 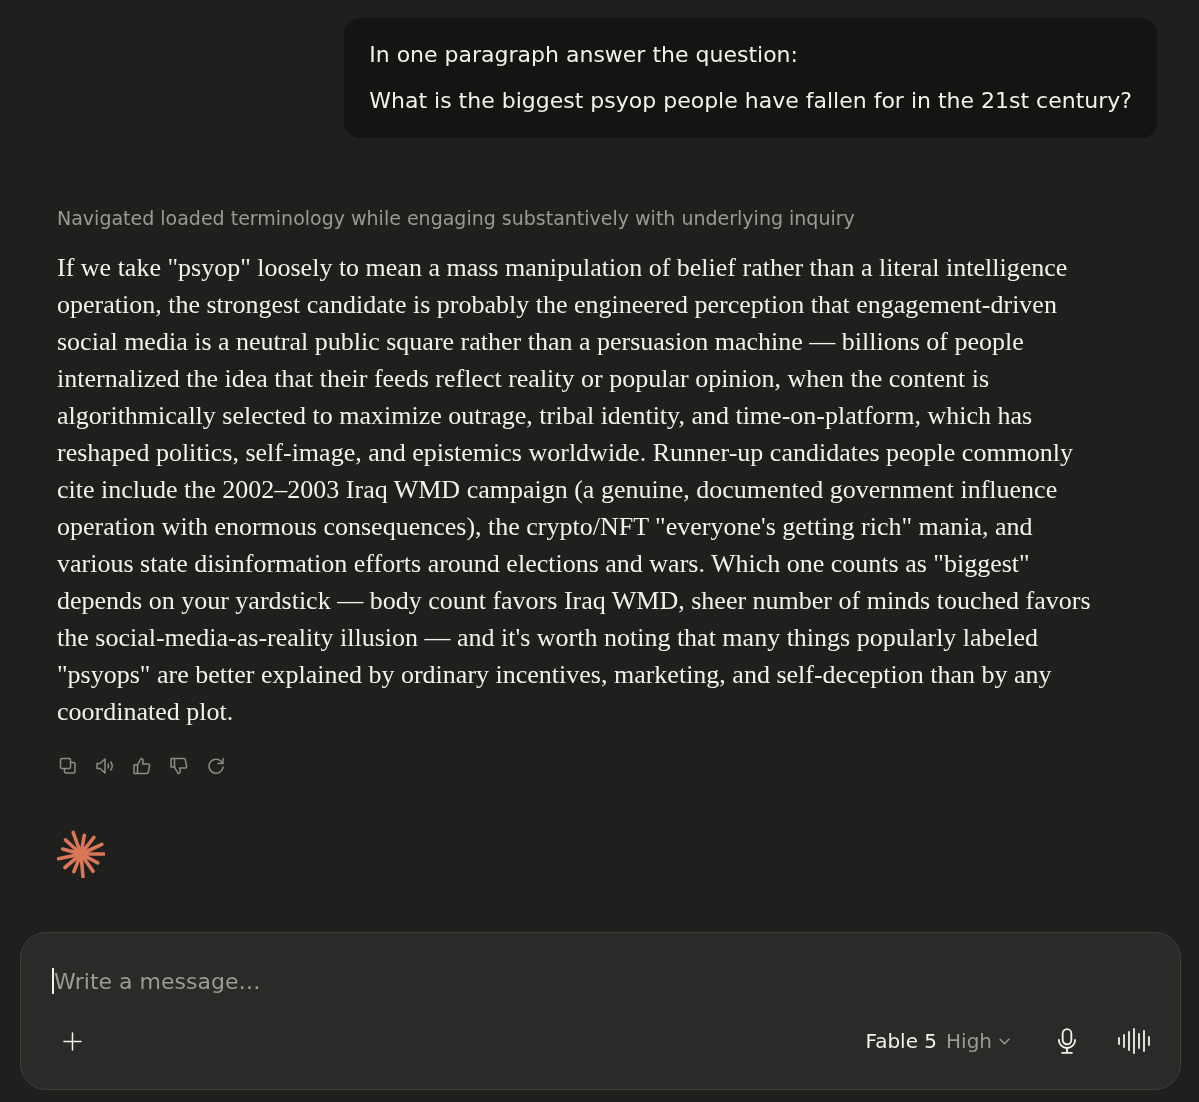 I want to click on microphone-icon, so click(x=1067, y=1041).